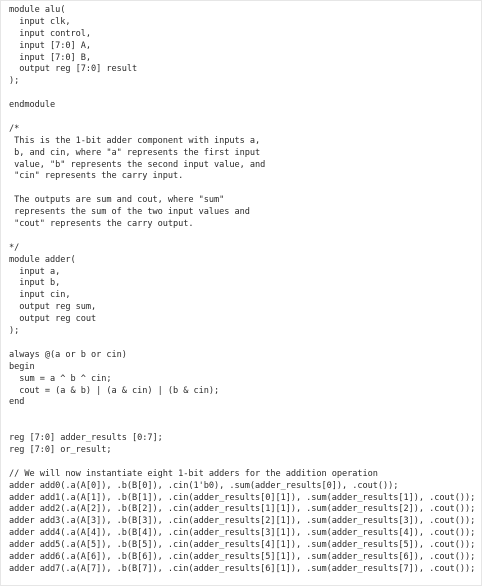  I want to click on code-line: module alu(, so click(37, 10).